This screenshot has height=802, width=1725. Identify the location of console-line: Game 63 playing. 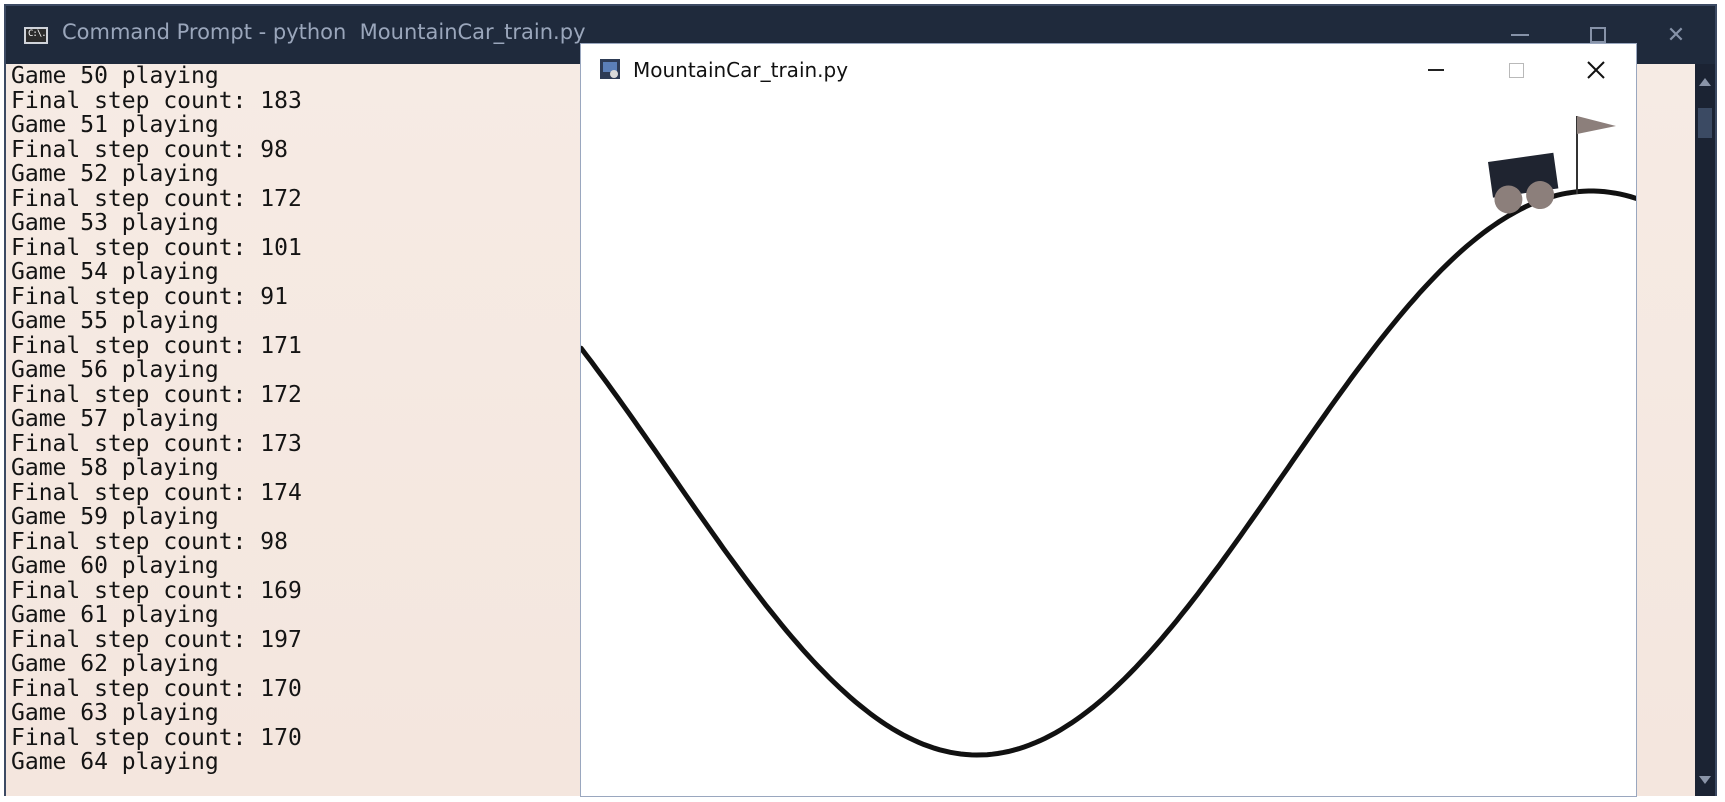
(115, 713).